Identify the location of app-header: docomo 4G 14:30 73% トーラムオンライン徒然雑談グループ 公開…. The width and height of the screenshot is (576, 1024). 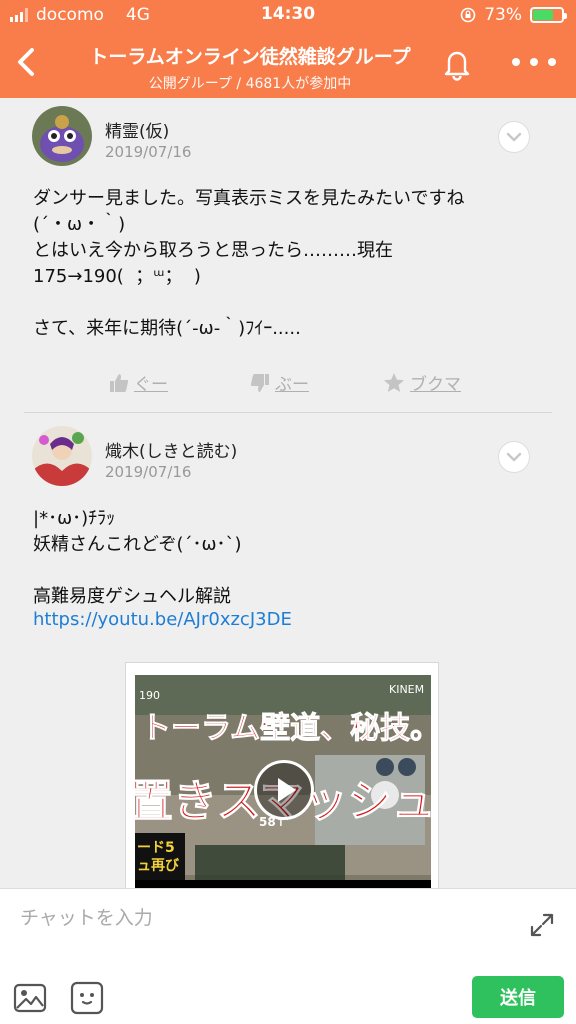
(288, 49).